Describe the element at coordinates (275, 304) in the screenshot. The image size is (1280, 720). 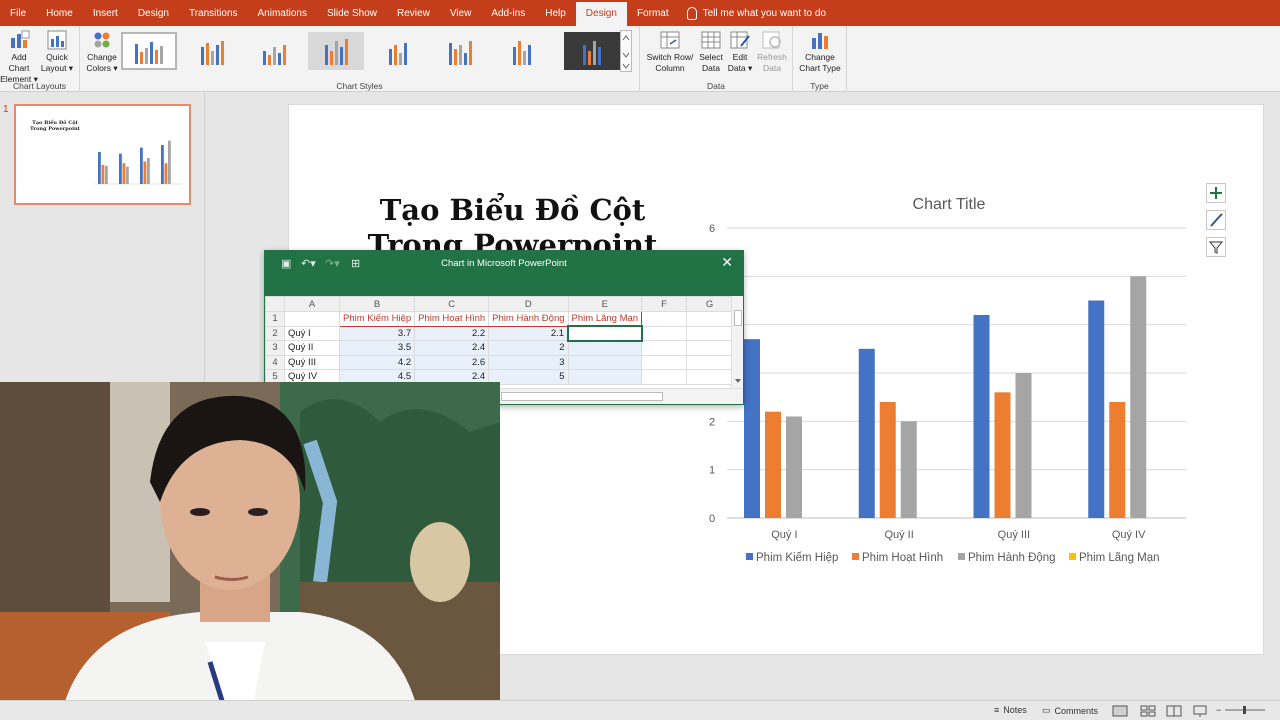
I see `select-all-corner` at that location.